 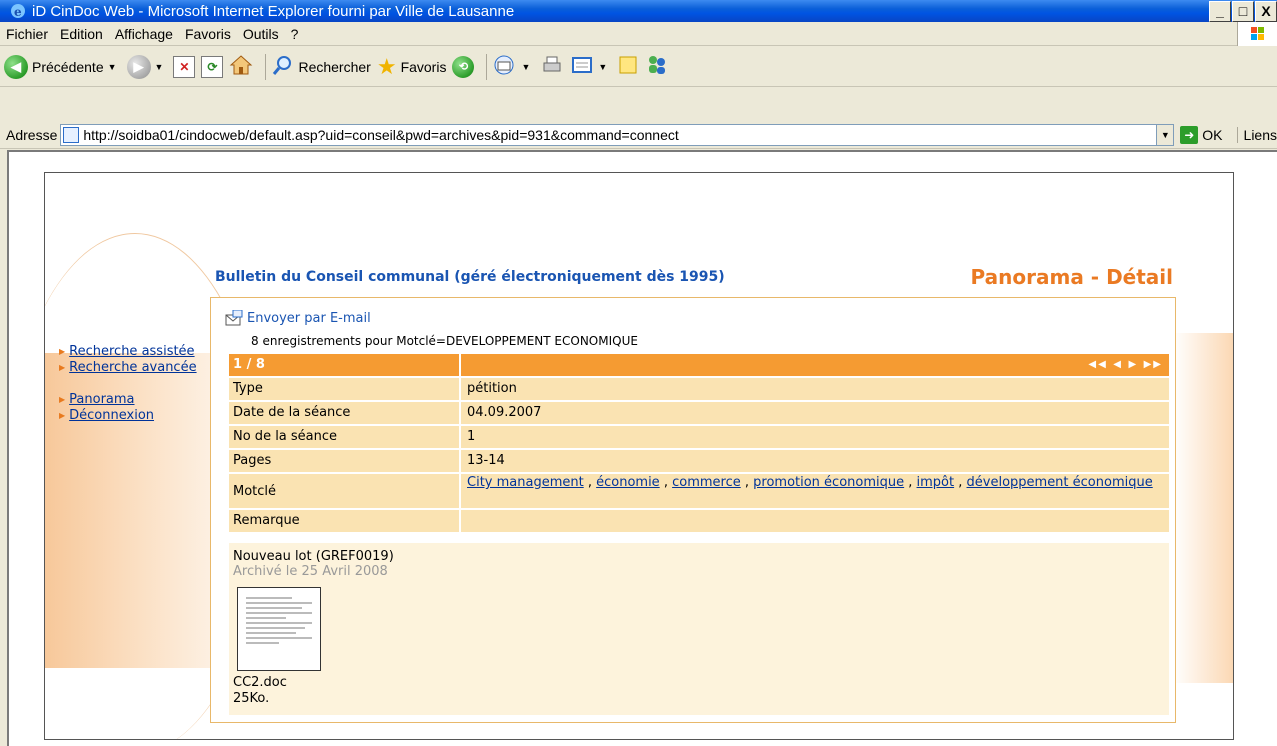 What do you see at coordinates (16, 66) in the screenshot?
I see `back-arrow-icon: ◀` at bounding box center [16, 66].